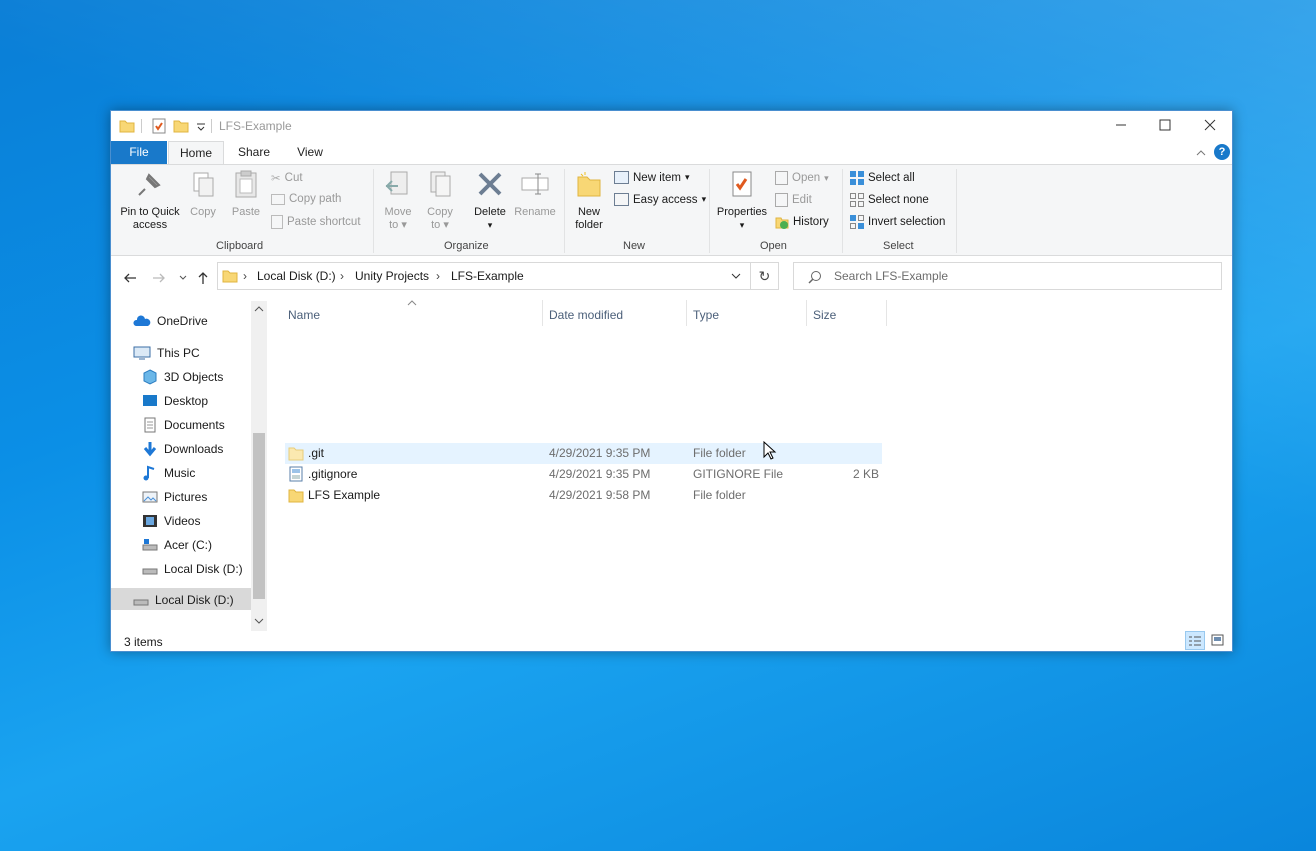 This screenshot has width=1316, height=851. Describe the element at coordinates (490, 225) in the screenshot. I see `delete-dropdown-arrow: ▾` at that location.